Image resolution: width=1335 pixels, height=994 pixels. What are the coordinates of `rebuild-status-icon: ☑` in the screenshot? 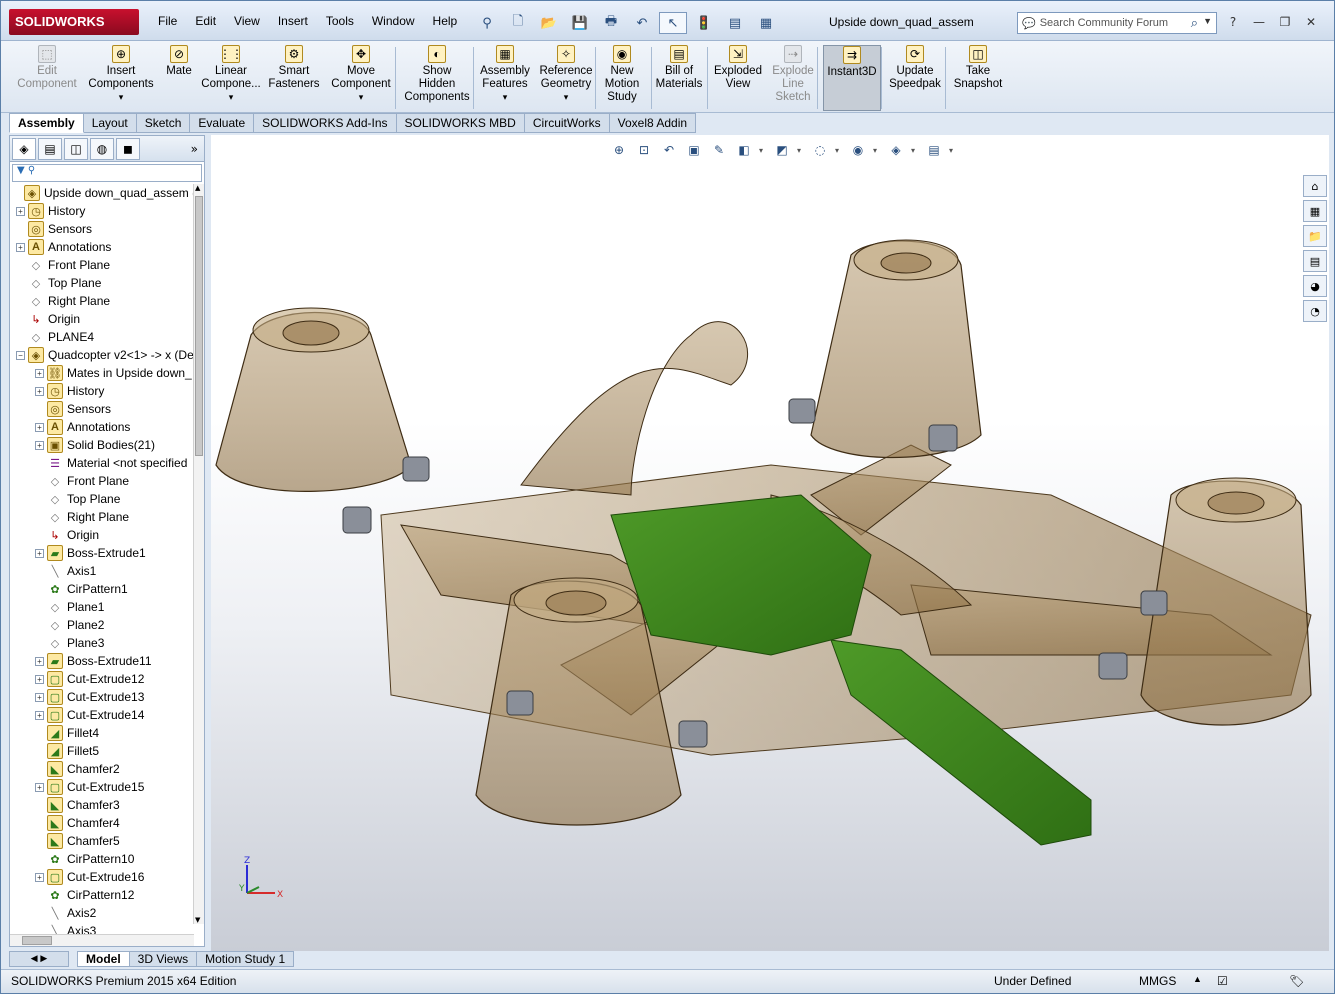 It's located at (1222, 981).